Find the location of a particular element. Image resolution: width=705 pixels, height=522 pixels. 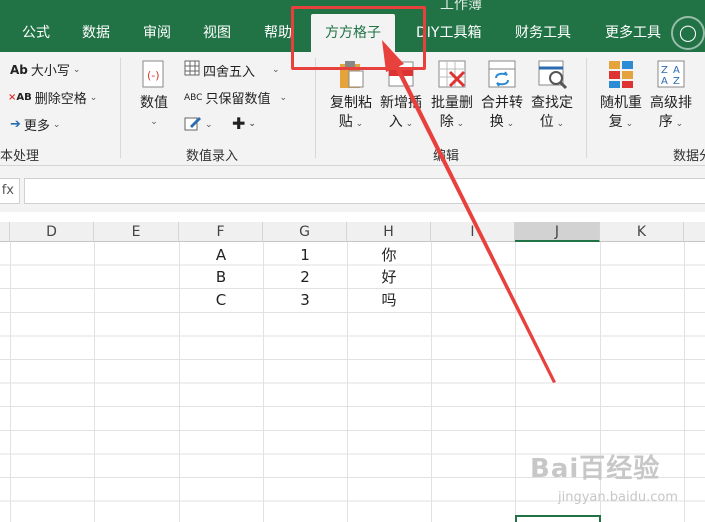

baidu-watermark: Bai百经验 jingyan.baidu.com is located at coordinates (615, 483).